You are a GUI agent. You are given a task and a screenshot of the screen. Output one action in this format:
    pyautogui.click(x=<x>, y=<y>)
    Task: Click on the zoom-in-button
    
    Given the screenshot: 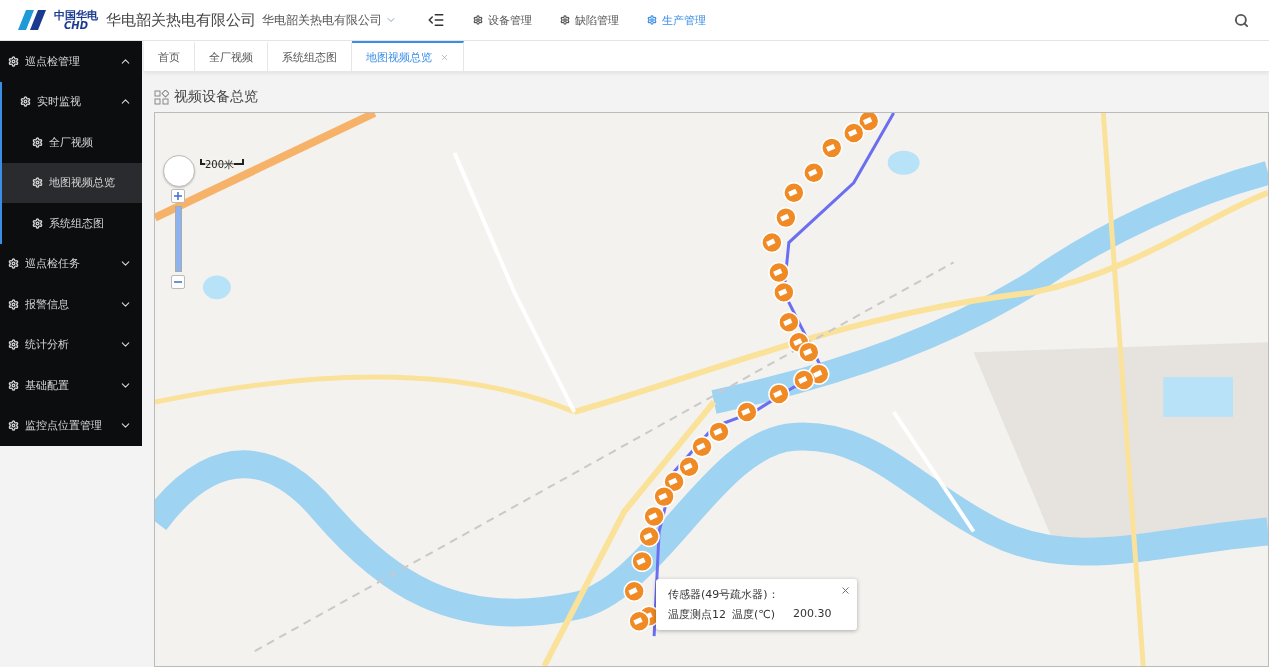 What is the action you would take?
    pyautogui.click(x=178, y=196)
    